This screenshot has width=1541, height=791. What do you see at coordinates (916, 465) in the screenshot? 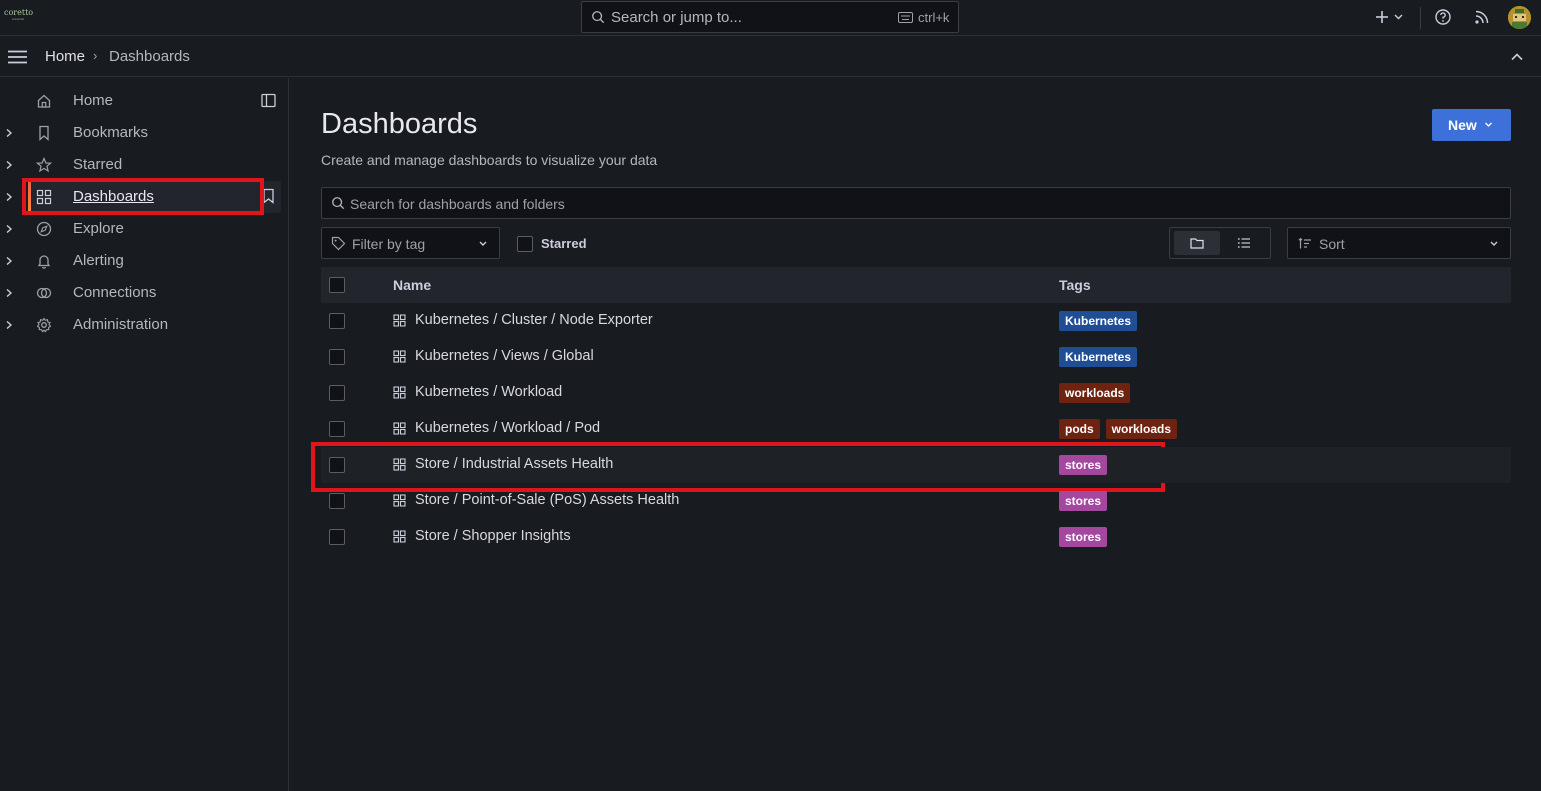
I see `table-row: Store / Industrial Assets Health stores` at bounding box center [916, 465].